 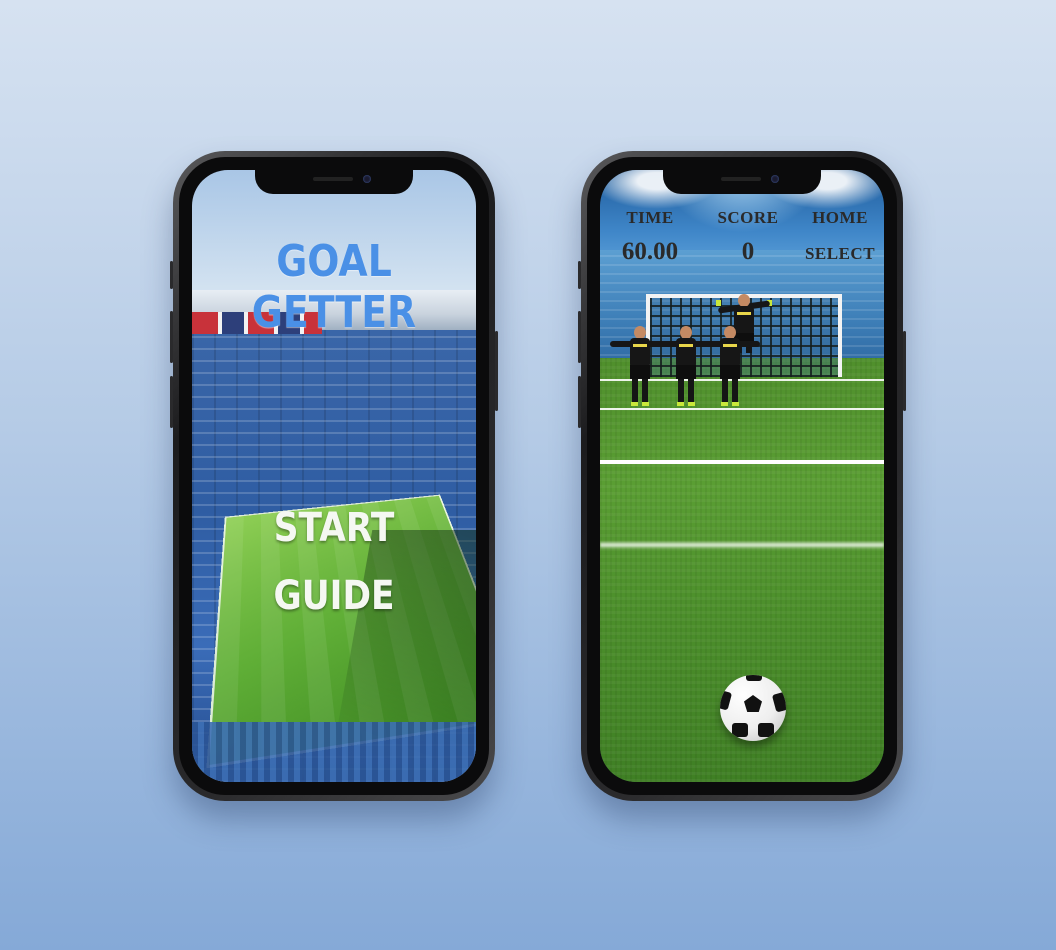 What do you see at coordinates (748, 251) in the screenshot?
I see `score-value: 0` at bounding box center [748, 251].